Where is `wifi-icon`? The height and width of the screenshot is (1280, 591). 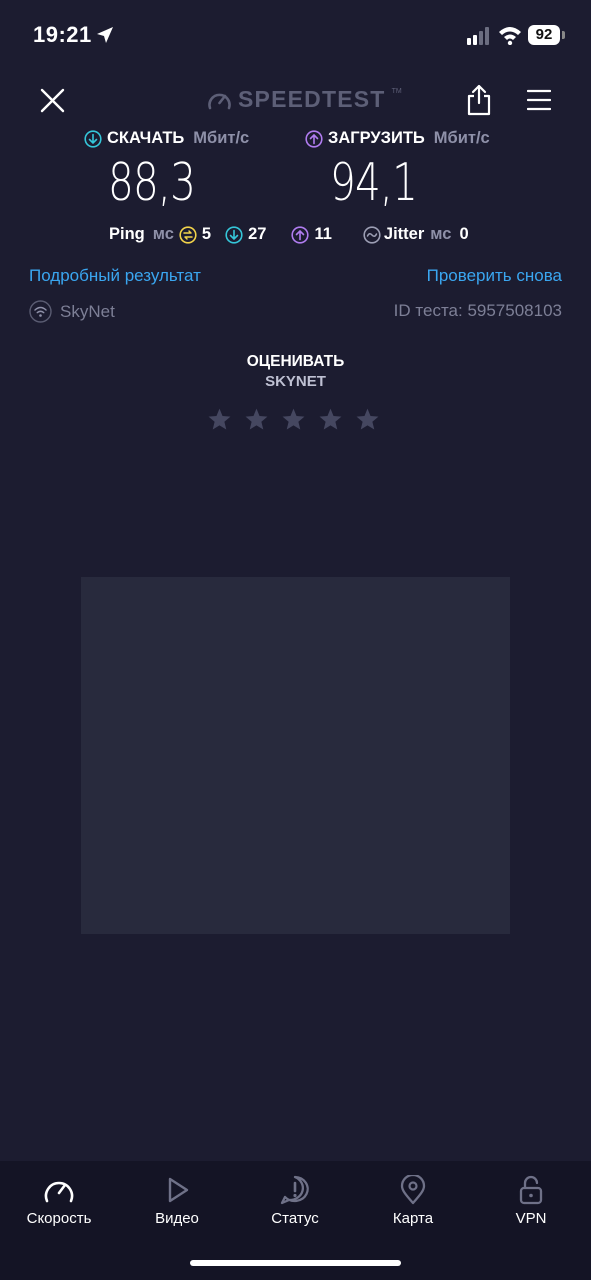 wifi-icon is located at coordinates (510, 37).